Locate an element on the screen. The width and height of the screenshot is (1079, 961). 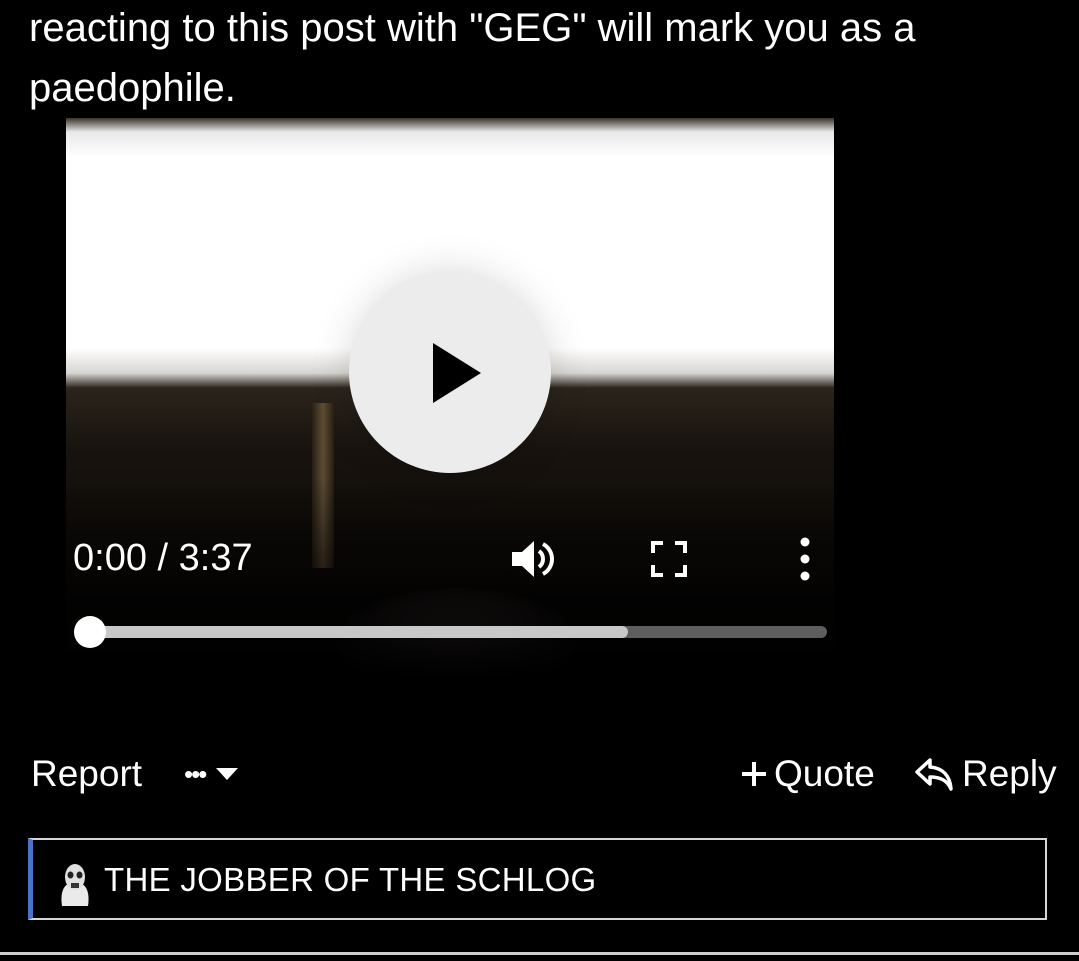
video-time: 0:00 / 3:37 is located at coordinates (163, 558).